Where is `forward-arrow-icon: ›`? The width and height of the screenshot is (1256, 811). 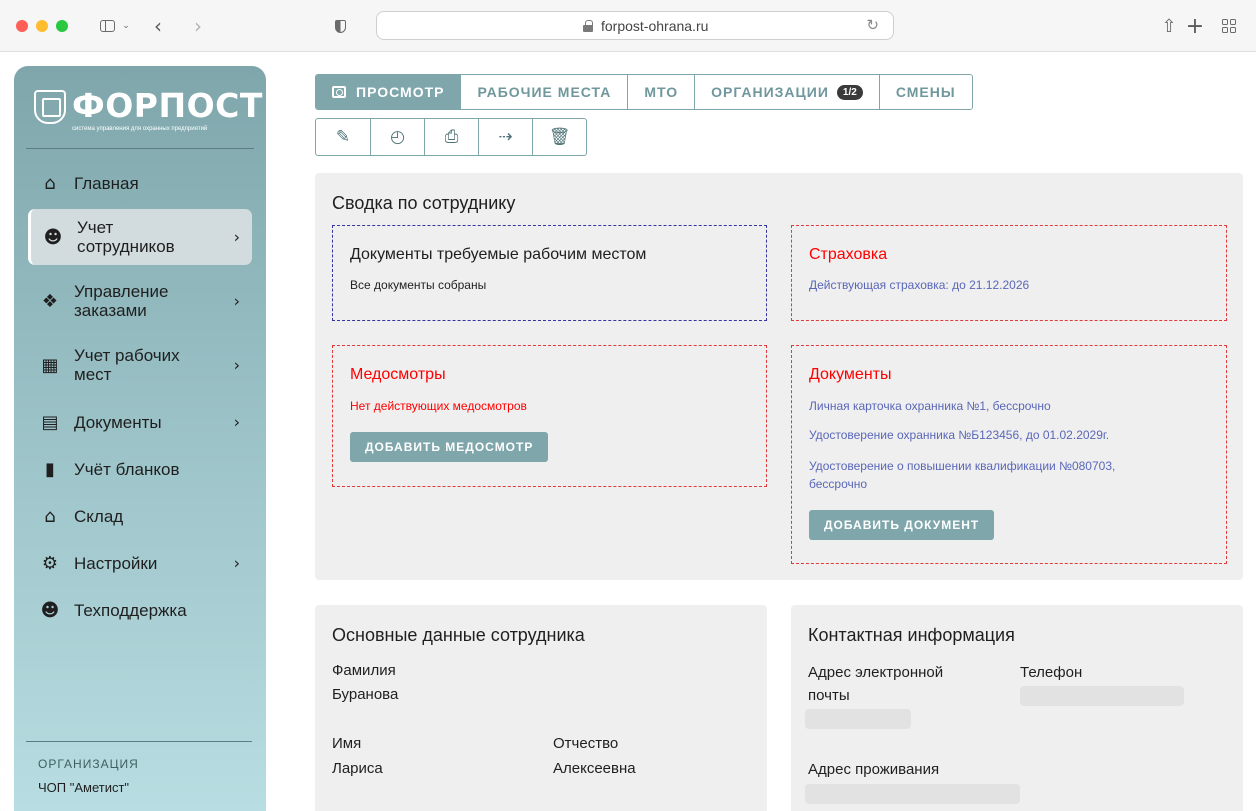
forward-arrow-icon: › is located at coordinates (198, 26).